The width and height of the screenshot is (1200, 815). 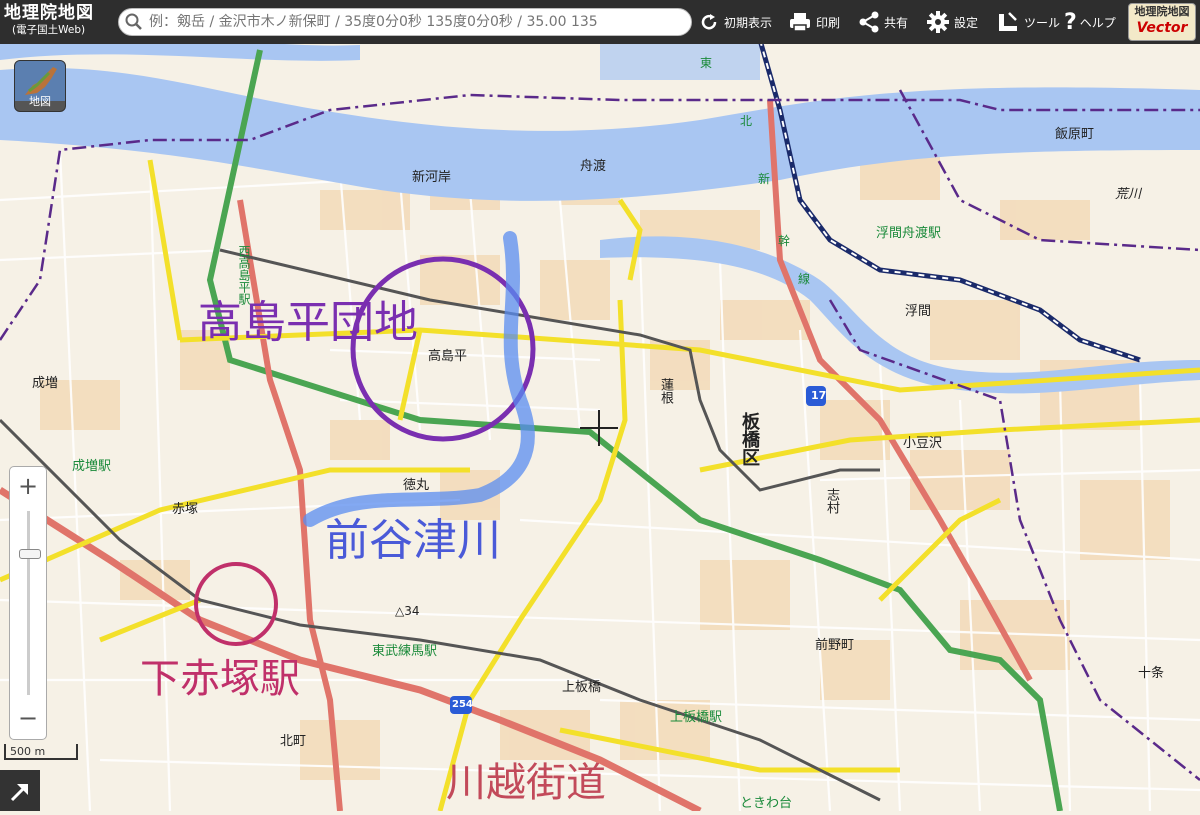 I want to click on map-label-kitamachi: 北町, so click(x=293, y=741).